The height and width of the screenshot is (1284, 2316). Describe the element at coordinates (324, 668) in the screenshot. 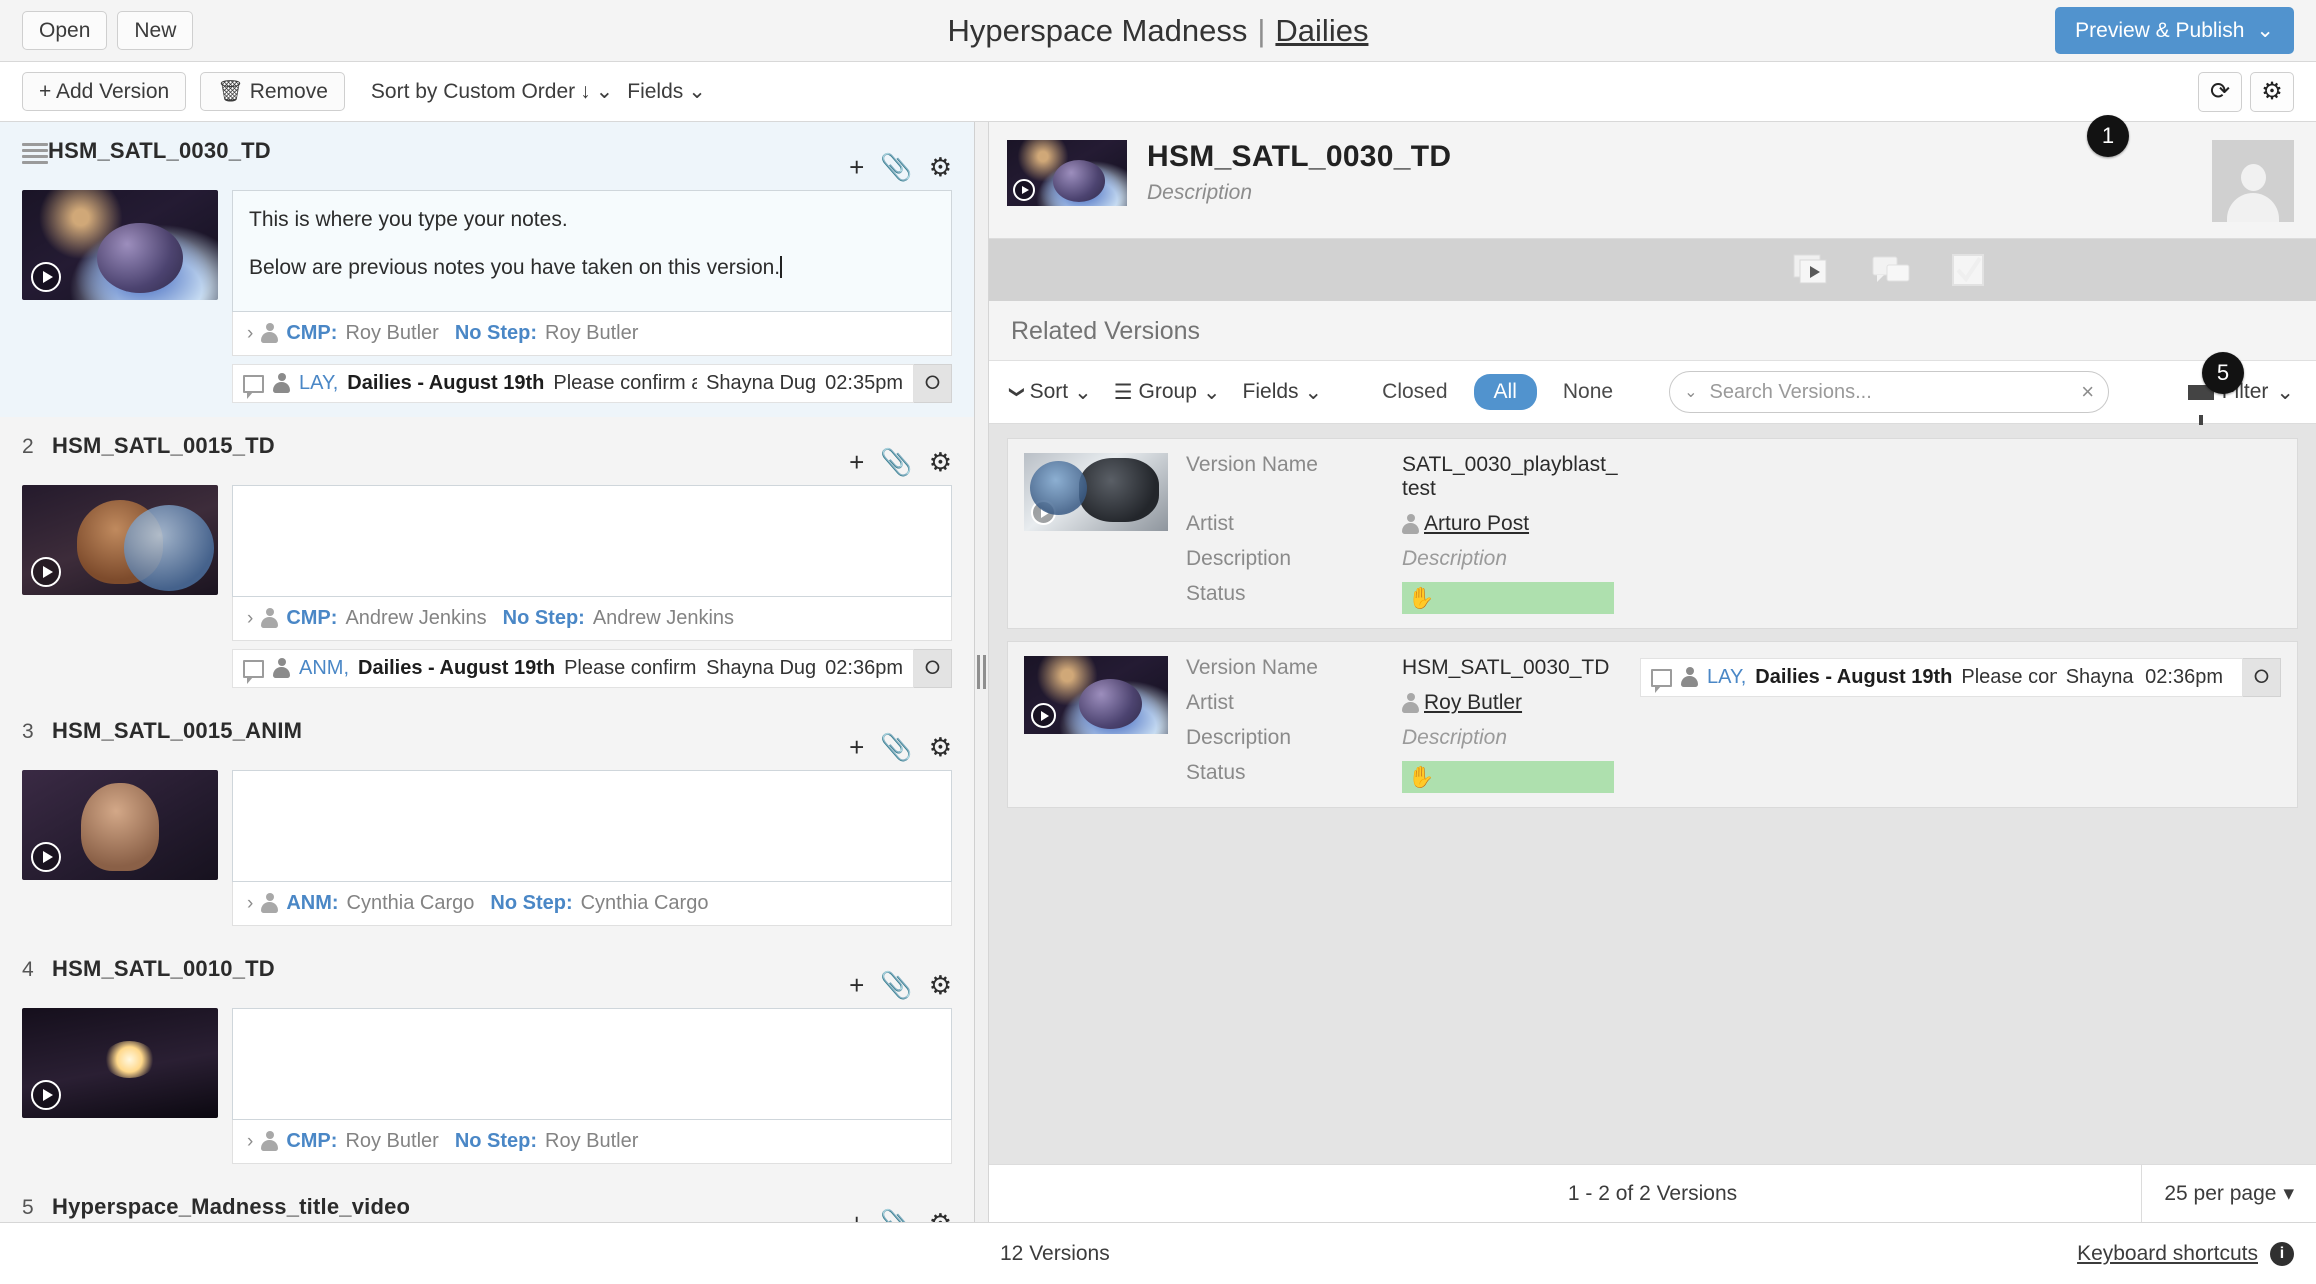

I see `note-tag: ANM,` at that location.